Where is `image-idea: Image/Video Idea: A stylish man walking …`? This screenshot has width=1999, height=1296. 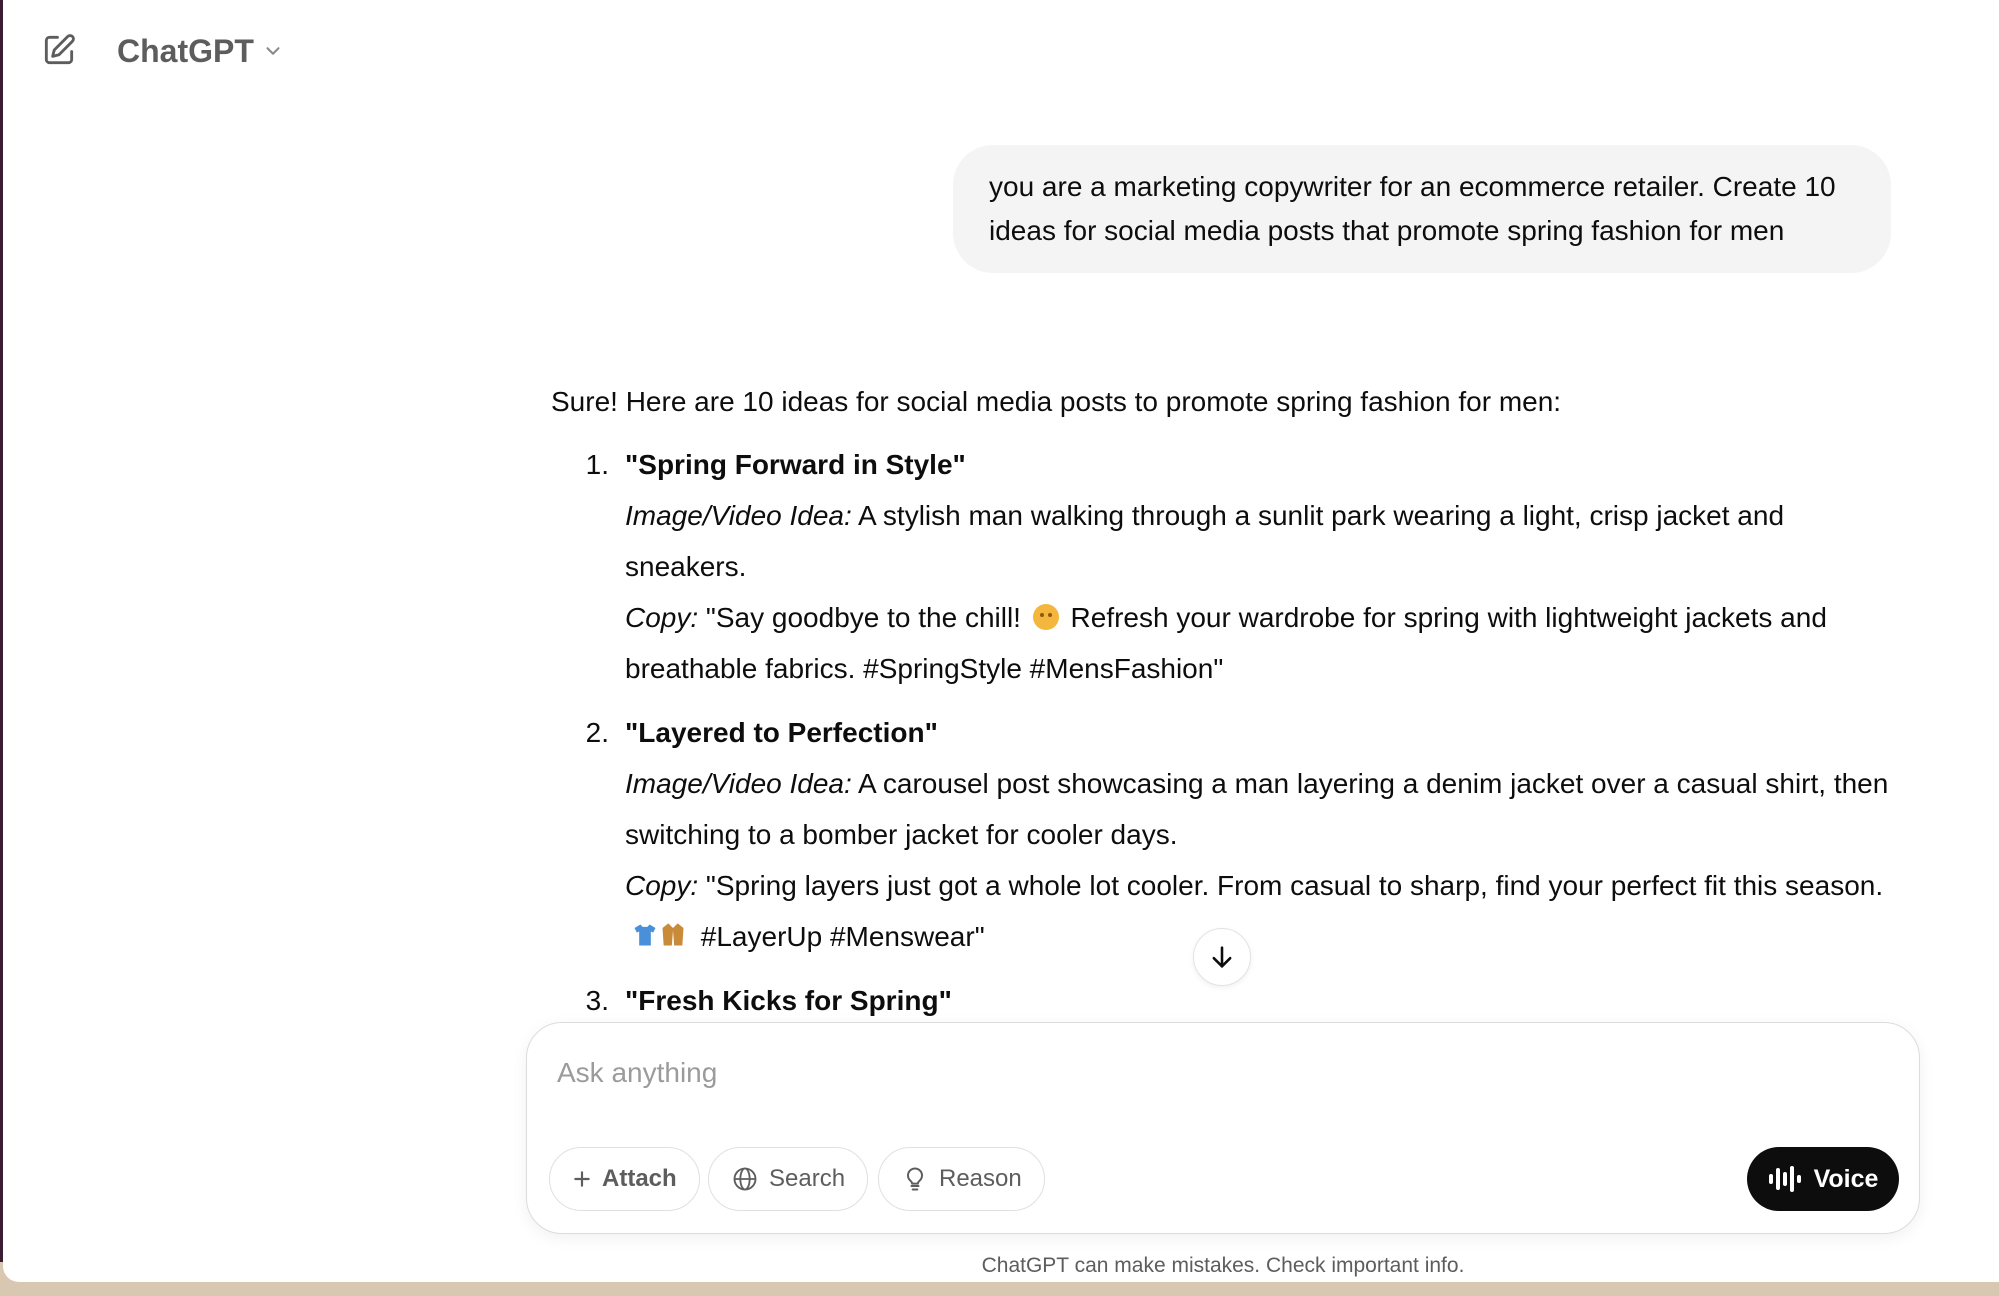
image-idea: Image/Video Idea: A stylish man walking … is located at coordinates (1258, 541).